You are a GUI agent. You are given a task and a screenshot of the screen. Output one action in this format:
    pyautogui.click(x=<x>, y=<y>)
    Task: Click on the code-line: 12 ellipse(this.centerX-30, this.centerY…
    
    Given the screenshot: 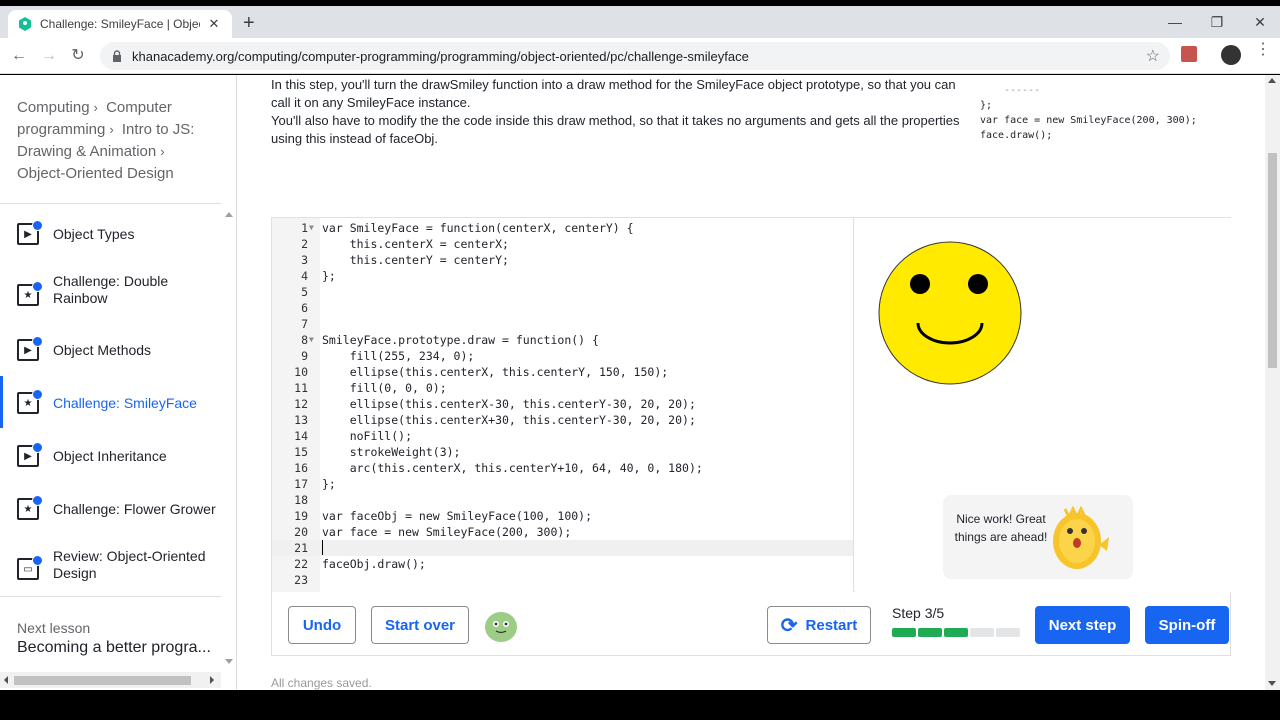 What is the action you would take?
    pyautogui.click(x=562, y=404)
    